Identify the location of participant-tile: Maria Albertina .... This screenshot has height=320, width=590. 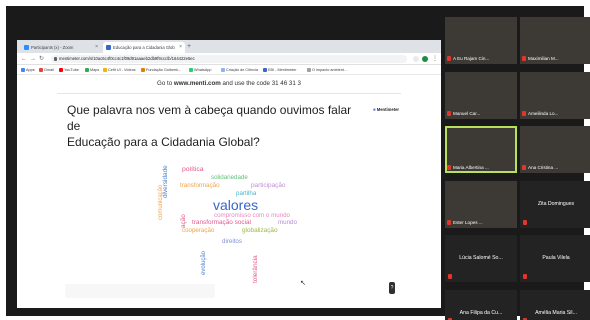
(481, 149).